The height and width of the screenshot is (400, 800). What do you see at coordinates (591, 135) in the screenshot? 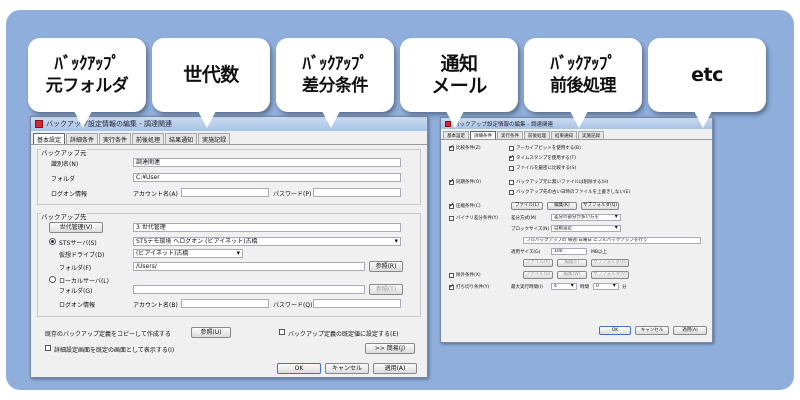
I see `r-tab-log: 実施記録` at bounding box center [591, 135].